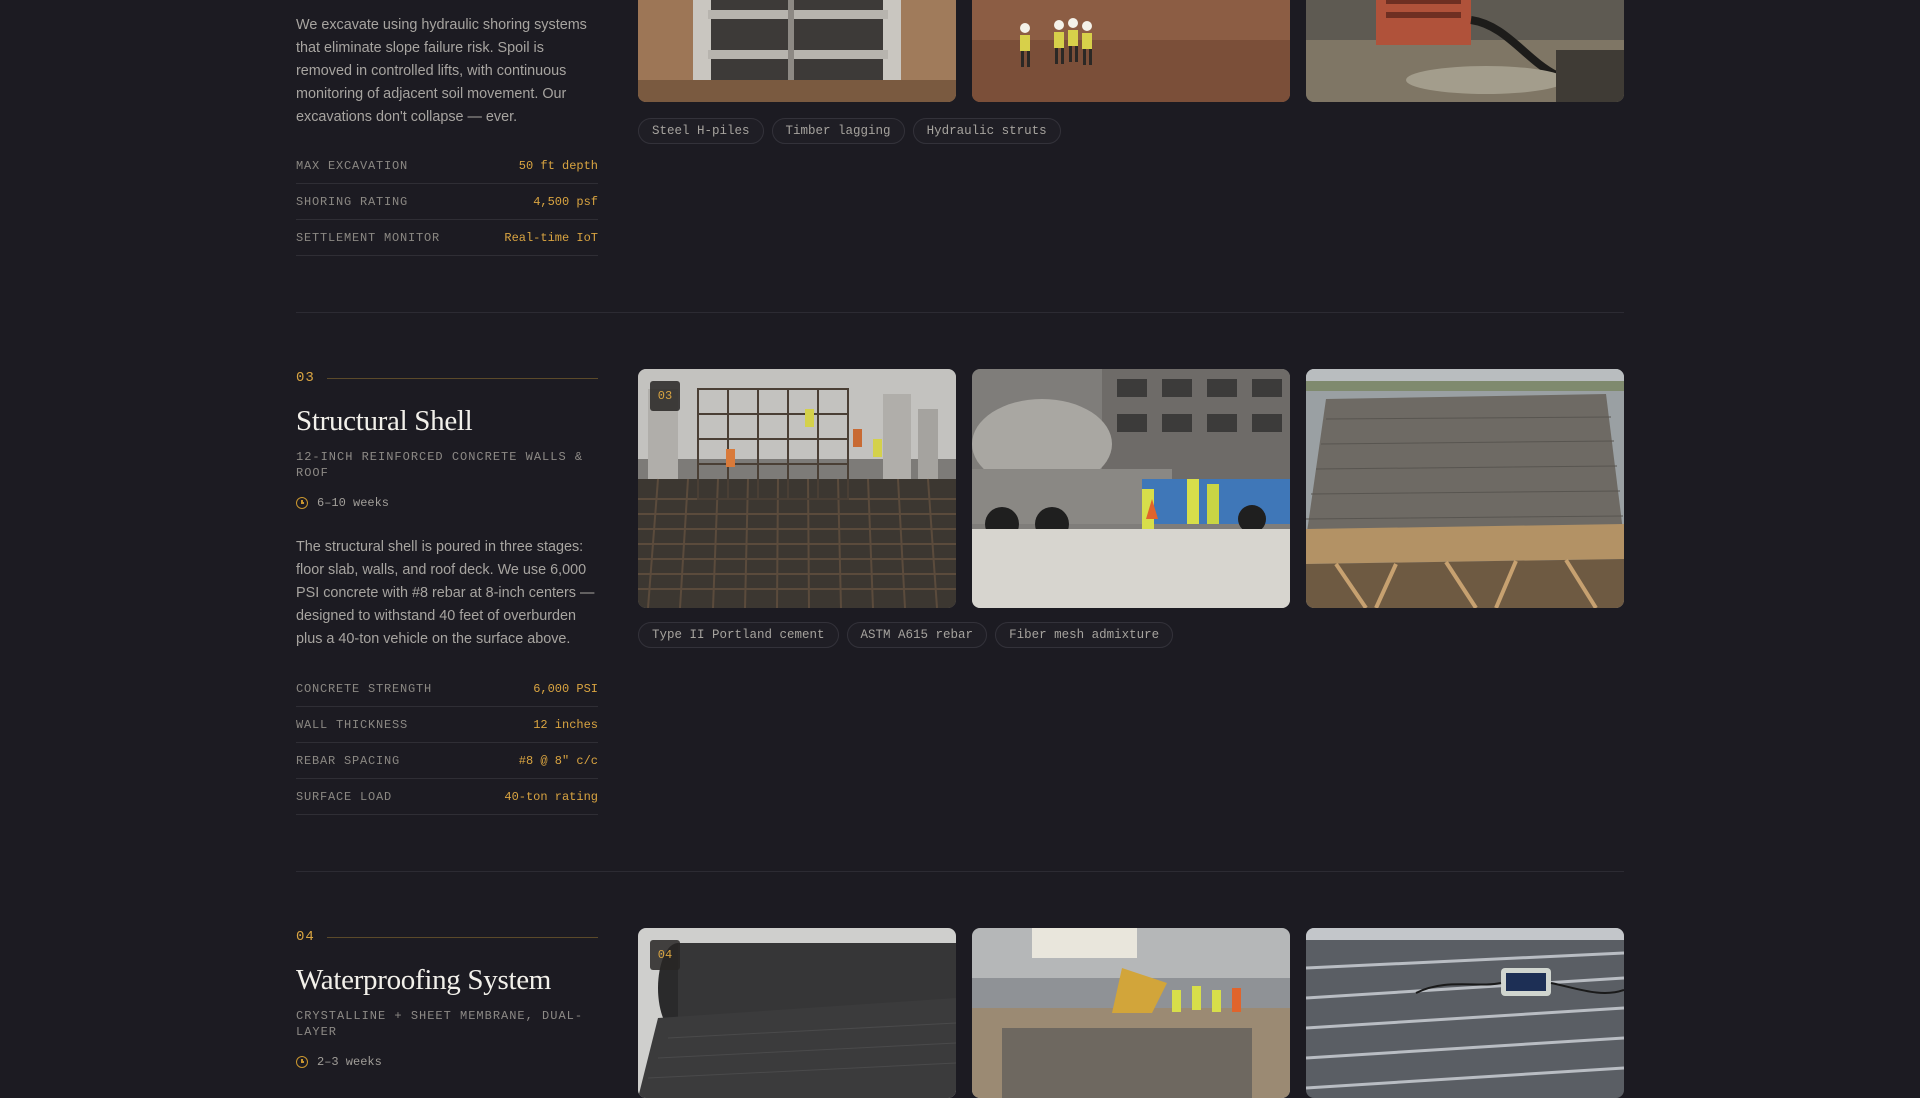 The image size is (1920, 1098). I want to click on spec-row: SHORING RATING 4,500 psf, so click(447, 202).